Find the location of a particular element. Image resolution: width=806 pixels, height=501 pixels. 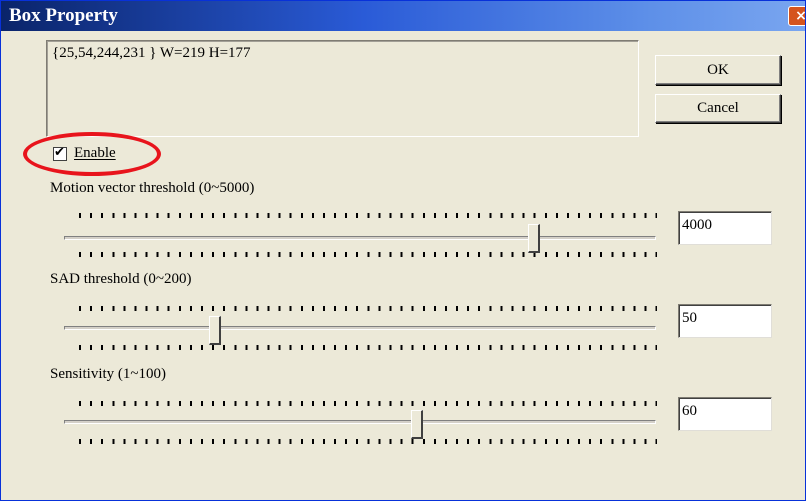

ok-button: OK is located at coordinates (718, 70).